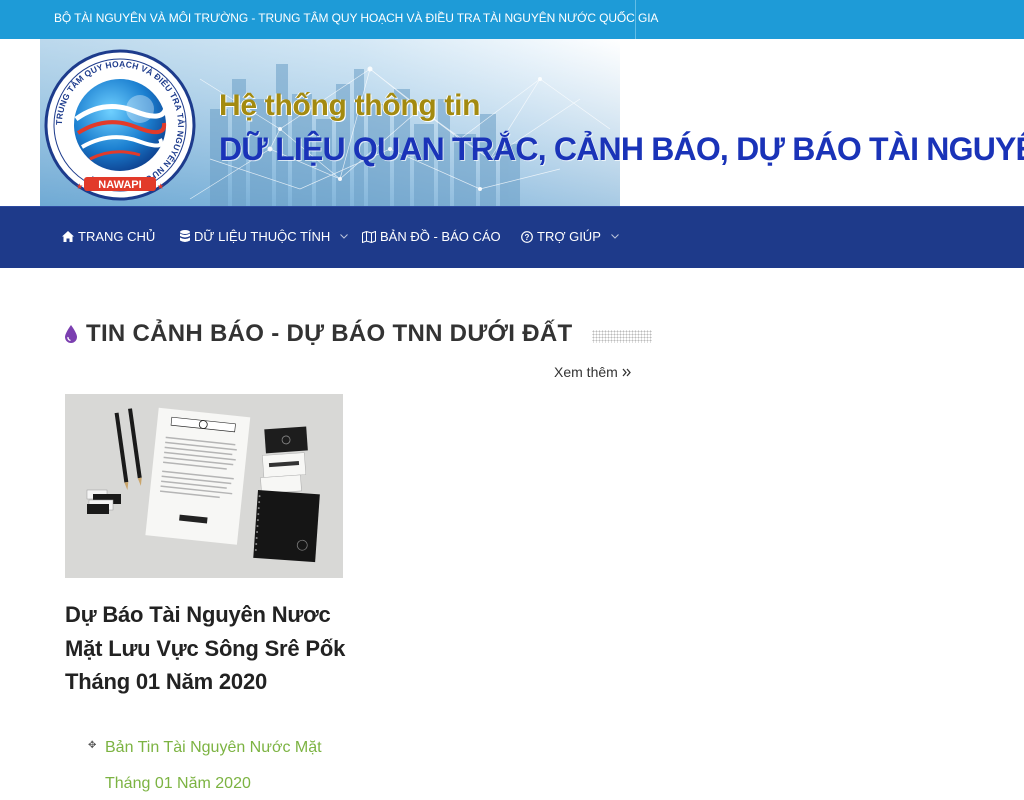 The image size is (1024, 800). I want to click on topbar-divider, so click(635, 19).